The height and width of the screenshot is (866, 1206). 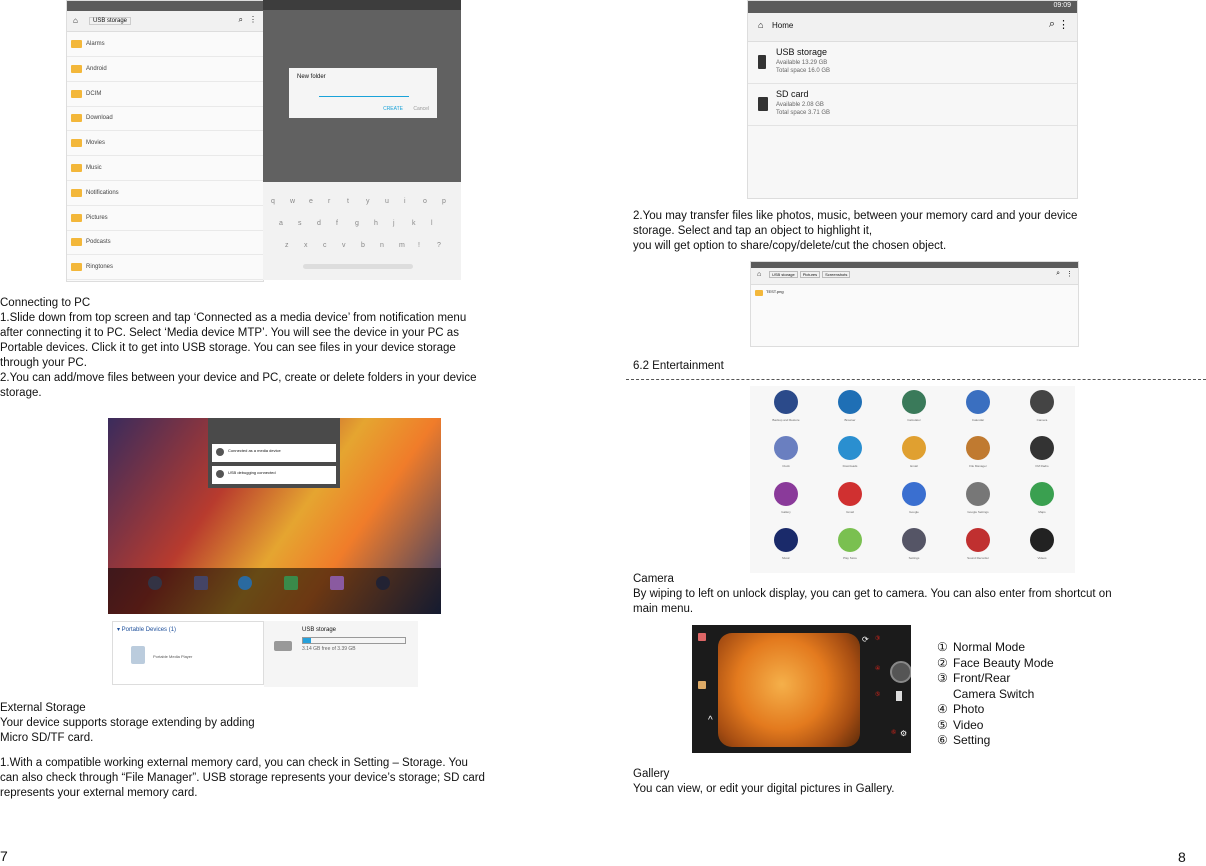 What do you see at coordinates (165, 119) in the screenshot?
I see `folder-row: Download` at bounding box center [165, 119].